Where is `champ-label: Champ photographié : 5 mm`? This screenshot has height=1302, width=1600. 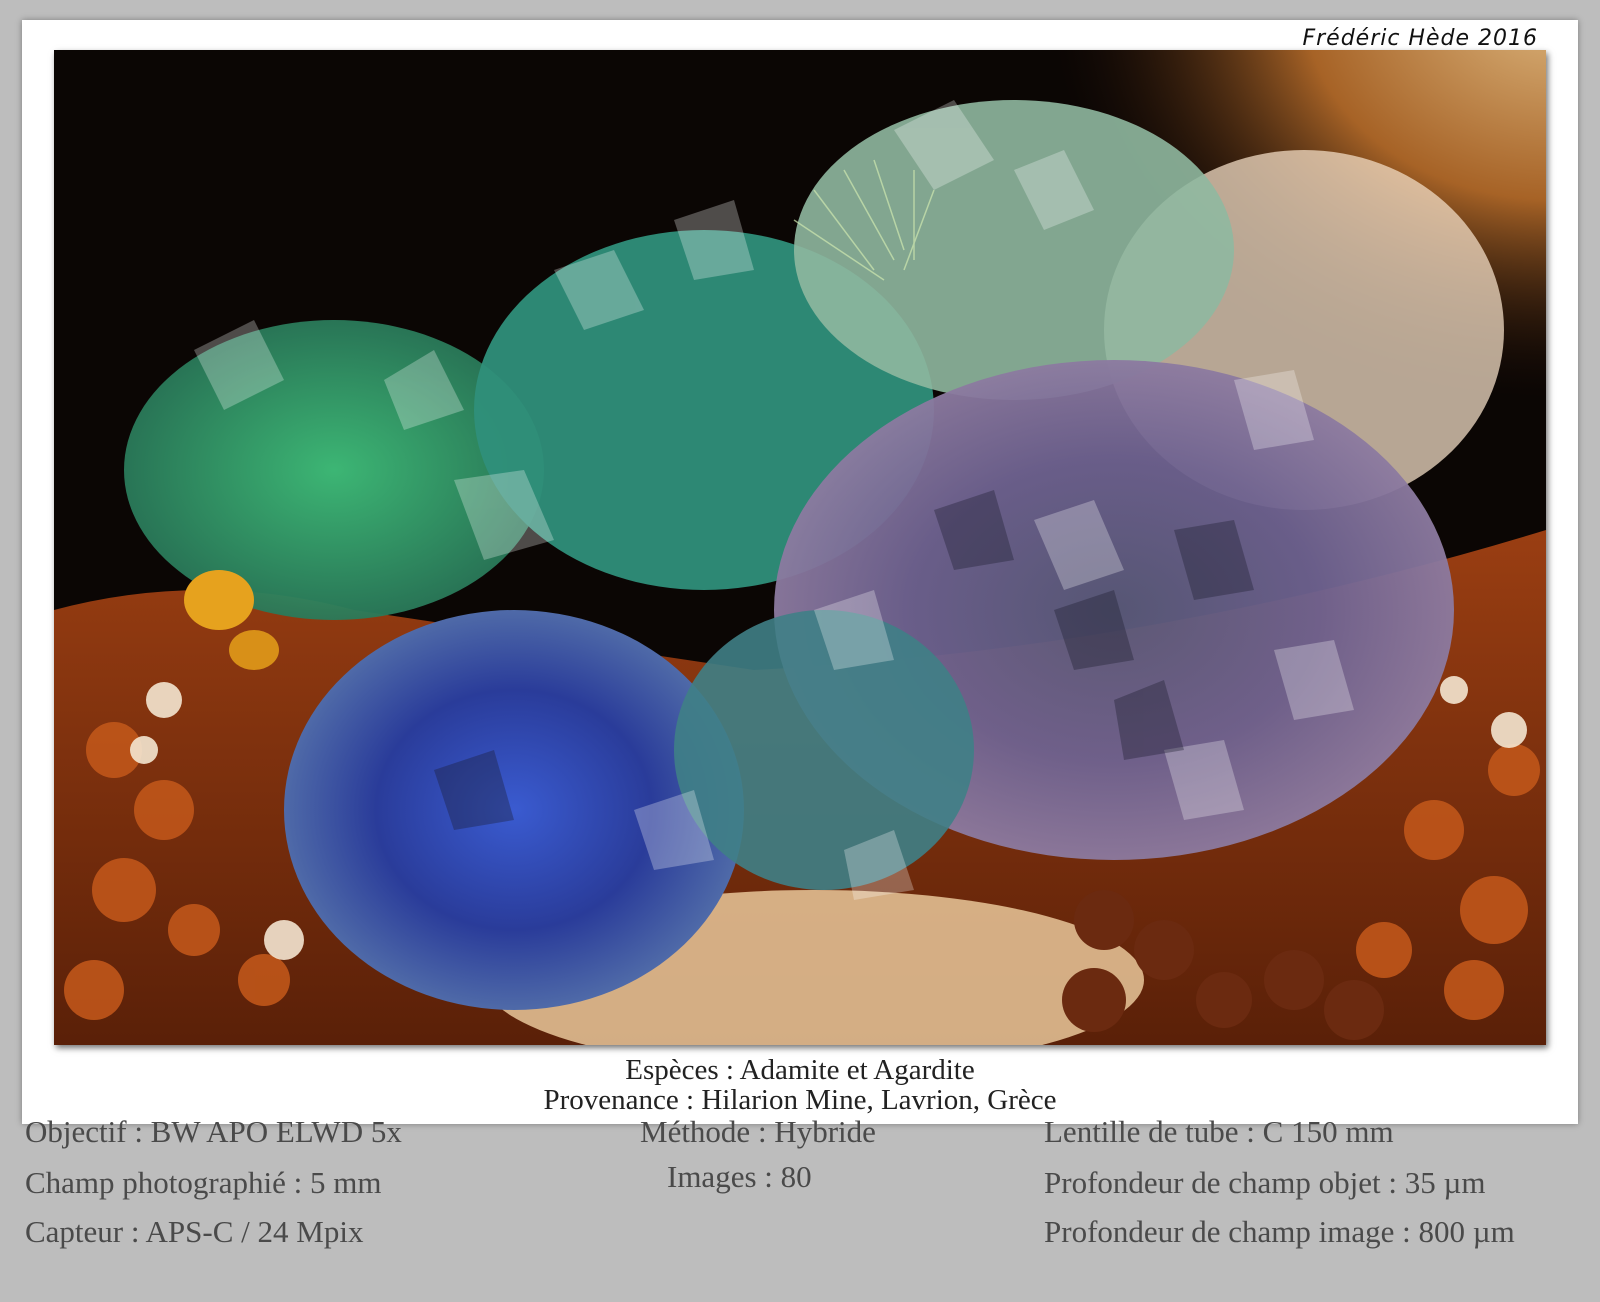 champ-label: Champ photographié : 5 mm is located at coordinates (203, 1182).